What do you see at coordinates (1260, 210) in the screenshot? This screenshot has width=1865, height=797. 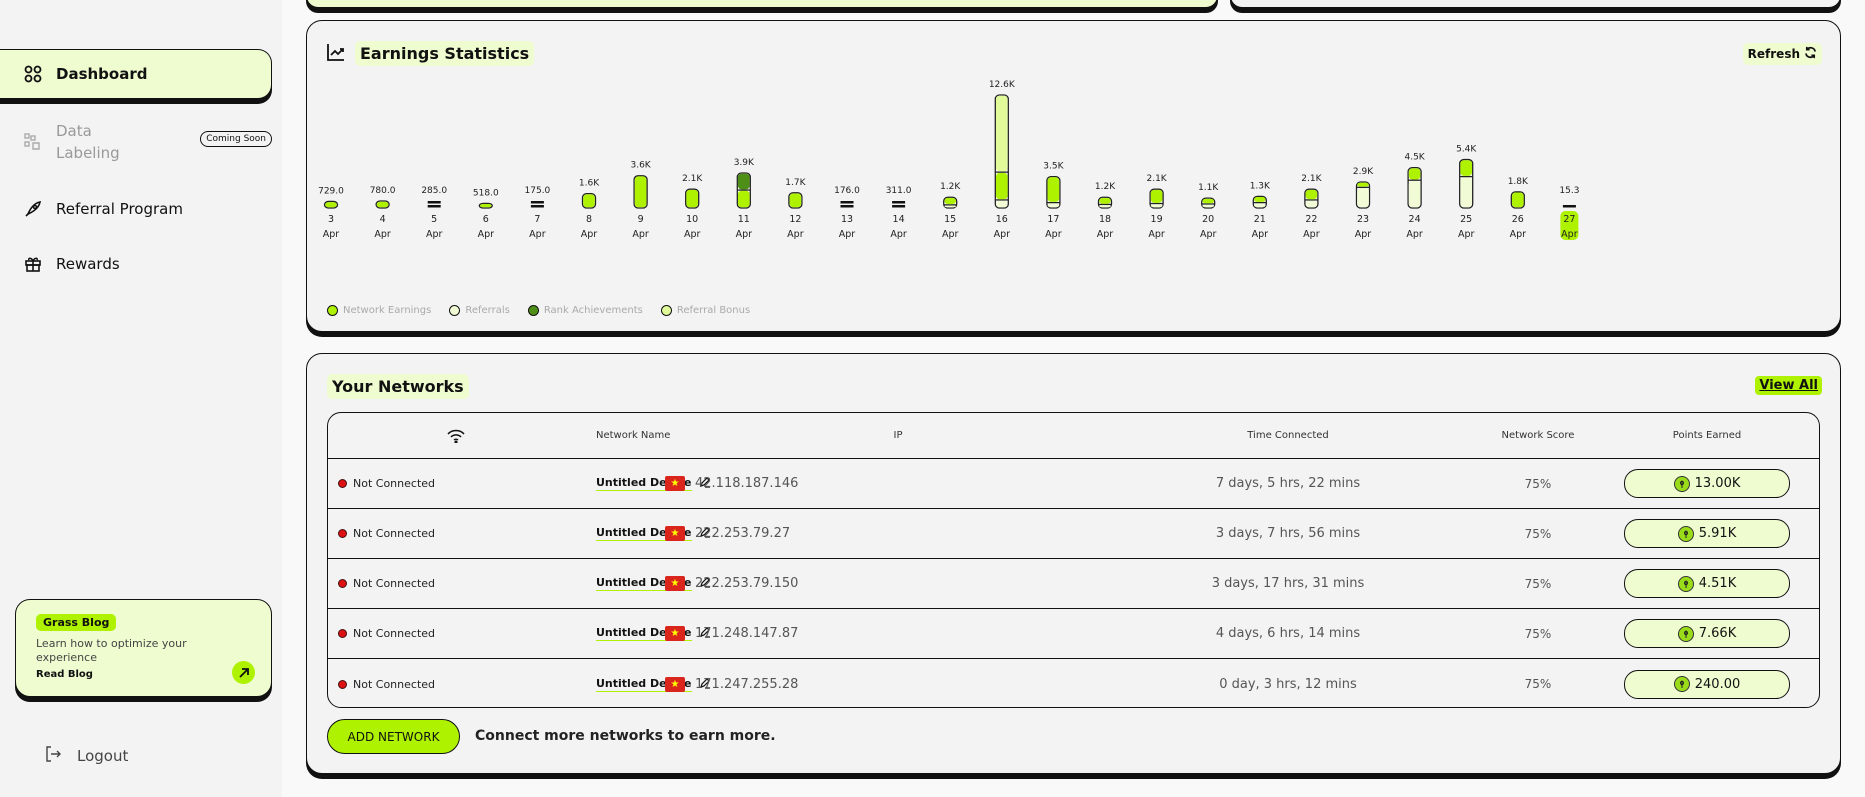 I see `bar-group: 1.3K 21 Apr` at bounding box center [1260, 210].